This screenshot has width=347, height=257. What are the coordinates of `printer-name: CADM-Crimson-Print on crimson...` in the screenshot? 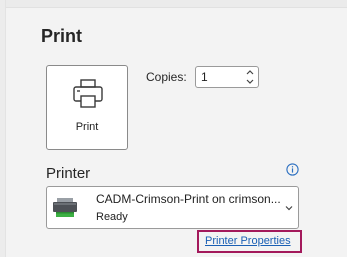 It's located at (188, 199).